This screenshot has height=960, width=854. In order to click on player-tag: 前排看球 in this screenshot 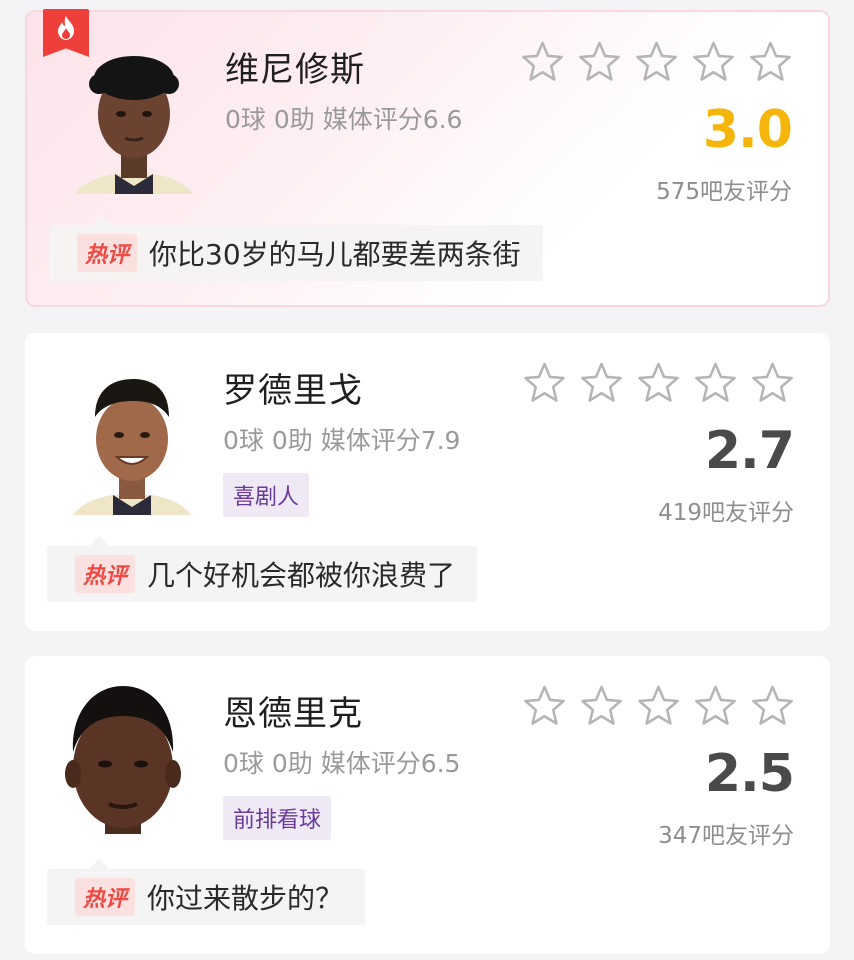, I will do `click(277, 818)`.